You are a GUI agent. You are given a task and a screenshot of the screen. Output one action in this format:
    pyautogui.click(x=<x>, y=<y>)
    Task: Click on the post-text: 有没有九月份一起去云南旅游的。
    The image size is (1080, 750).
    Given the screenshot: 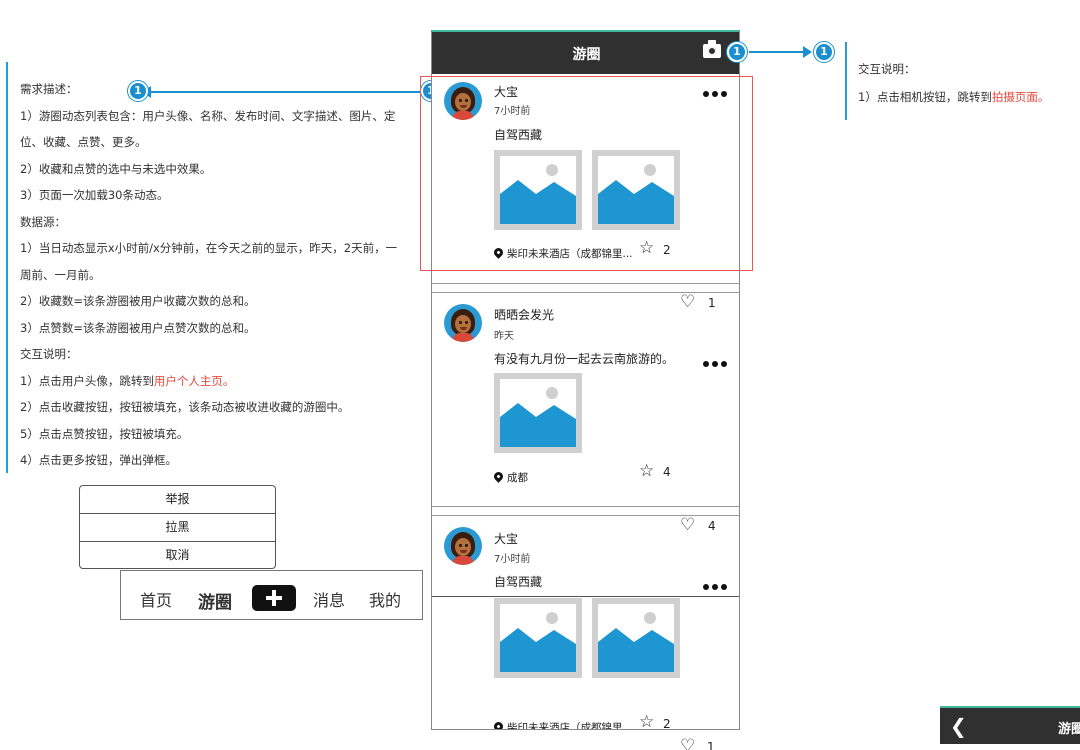 What is the action you would take?
    pyautogui.click(x=584, y=359)
    